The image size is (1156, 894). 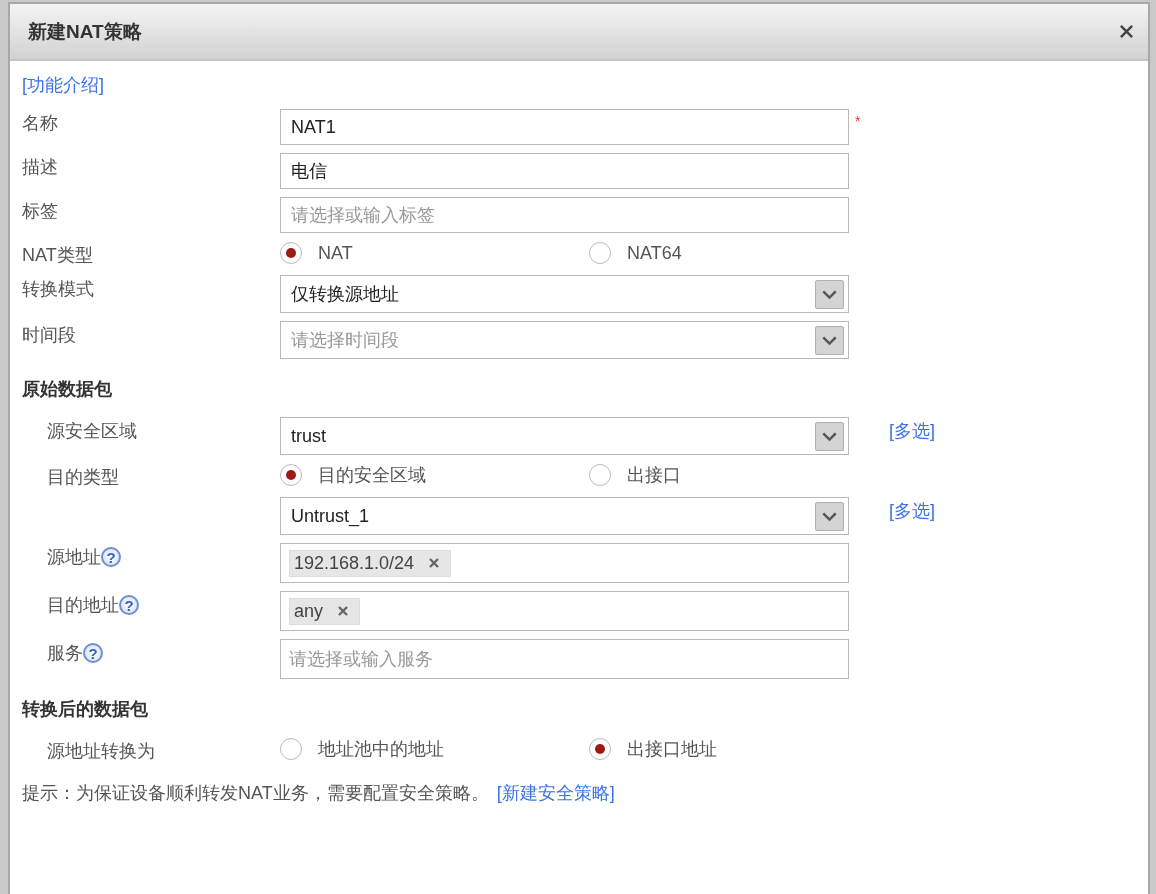 I want to click on field-label: 目的地址, so click(x=83, y=605).